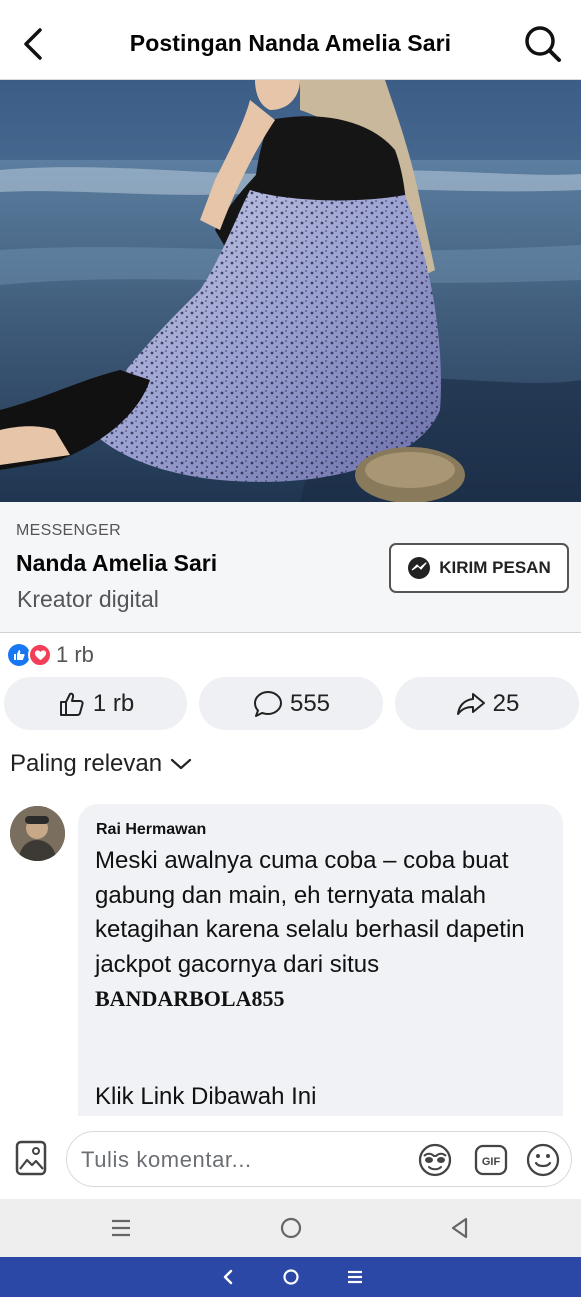 The width and height of the screenshot is (581, 1297). I want to click on comment-brand-text: BANDARBOLA855, so click(190, 998).